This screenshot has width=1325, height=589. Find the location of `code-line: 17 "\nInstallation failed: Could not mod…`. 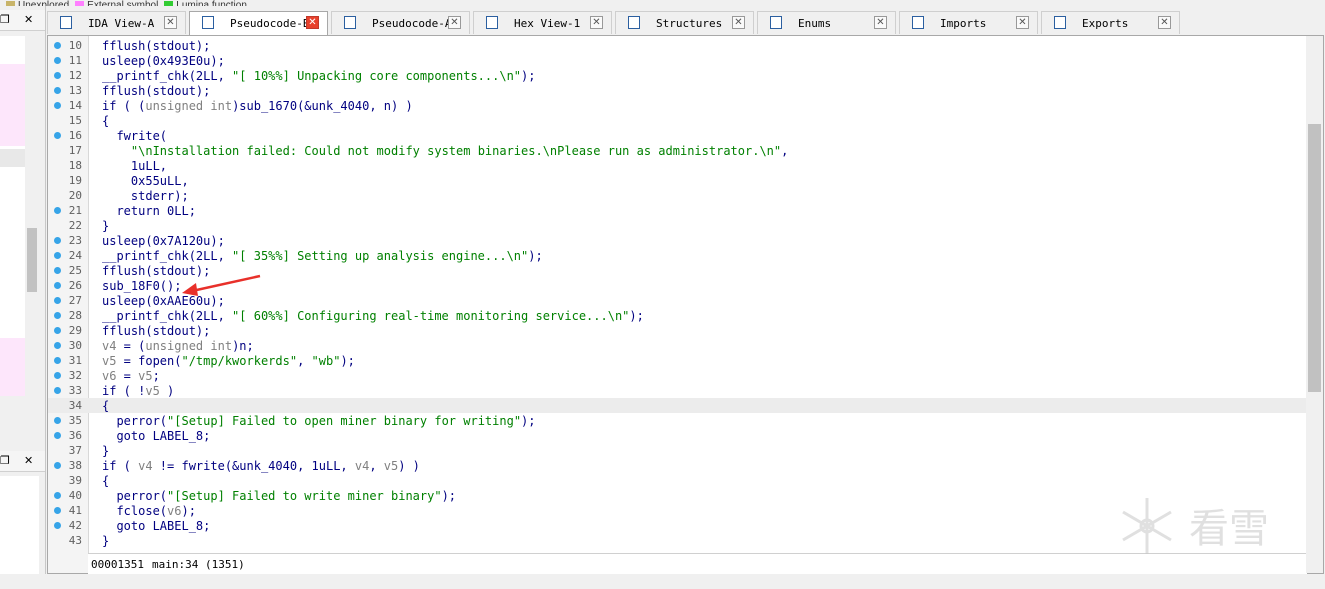

code-line: 17 "\nInstallation failed: Could not mod… is located at coordinates (677, 150).